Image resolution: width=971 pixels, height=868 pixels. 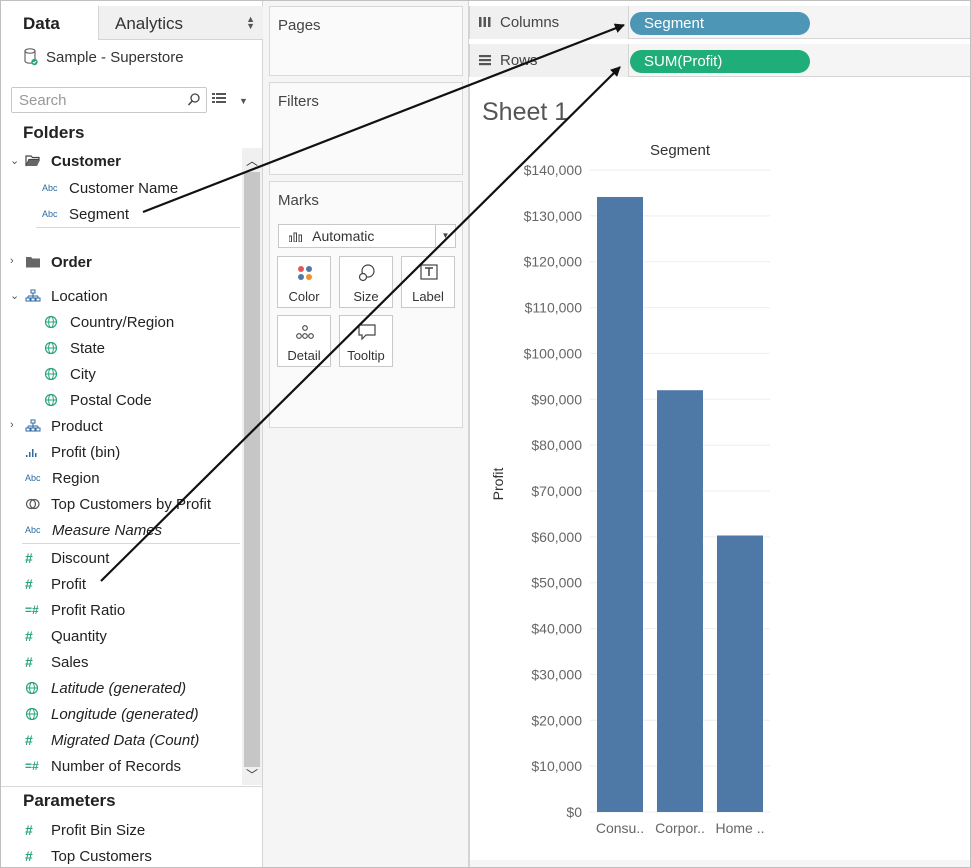 What do you see at coordinates (124, 188) in the screenshot?
I see `field-customer-name-label: Customer Name` at bounding box center [124, 188].